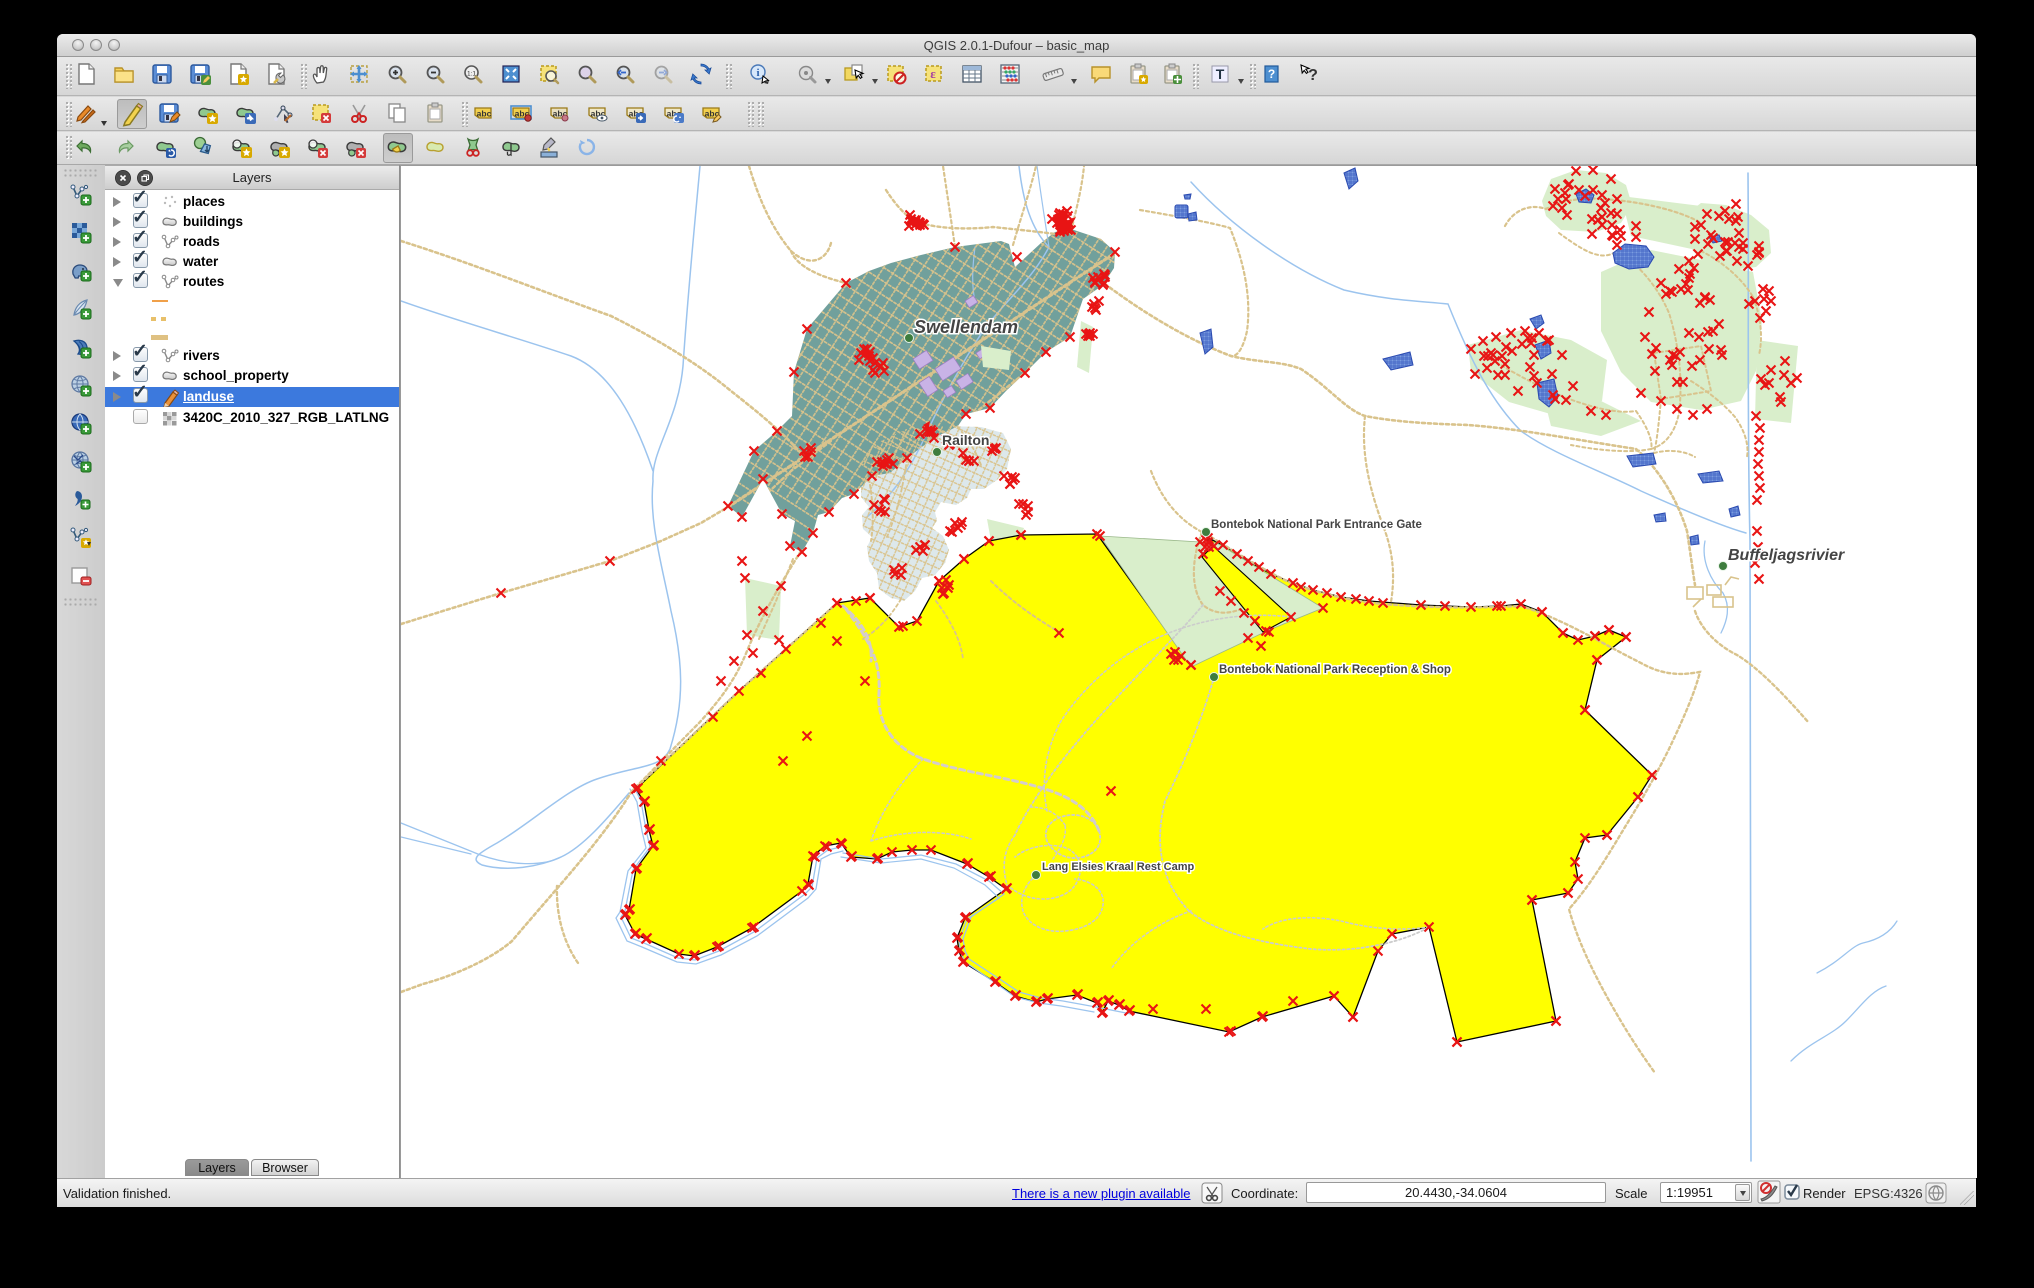 The height and width of the screenshot is (1288, 2034). What do you see at coordinates (1220, 74) in the screenshot?
I see `svg-text: T` at bounding box center [1220, 74].